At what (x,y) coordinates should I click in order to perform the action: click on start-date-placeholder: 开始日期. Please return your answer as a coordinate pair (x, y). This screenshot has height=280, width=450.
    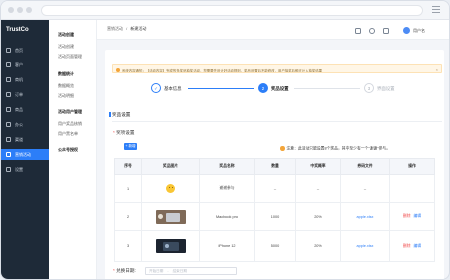
    Looking at the image, I should click on (156, 271).